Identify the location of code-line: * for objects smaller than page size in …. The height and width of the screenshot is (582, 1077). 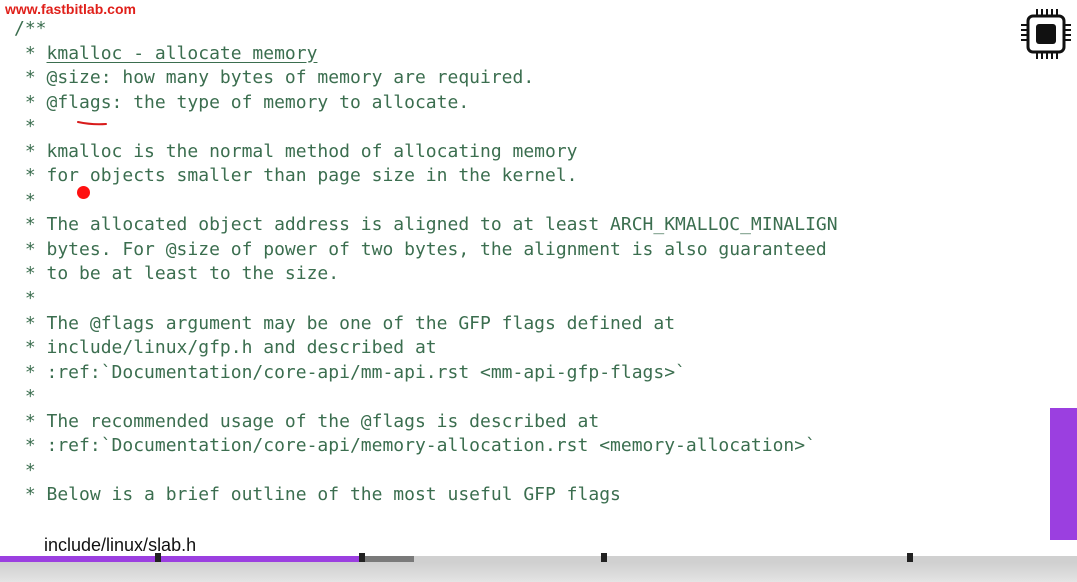
(296, 176).